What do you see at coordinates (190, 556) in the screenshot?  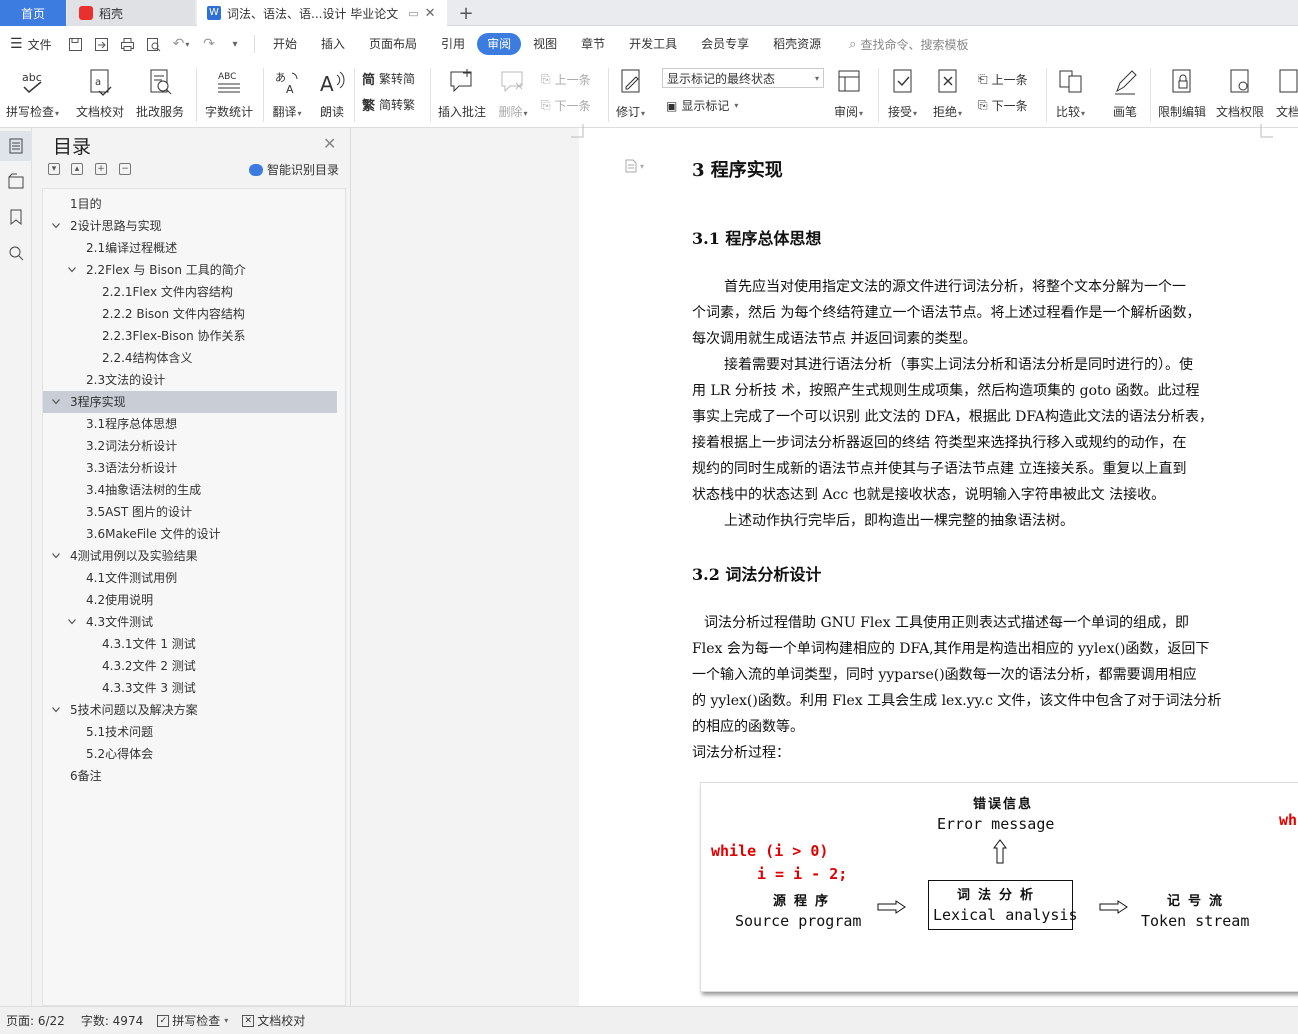 I see `toc-item: 4测试用例以及实验结果` at bounding box center [190, 556].